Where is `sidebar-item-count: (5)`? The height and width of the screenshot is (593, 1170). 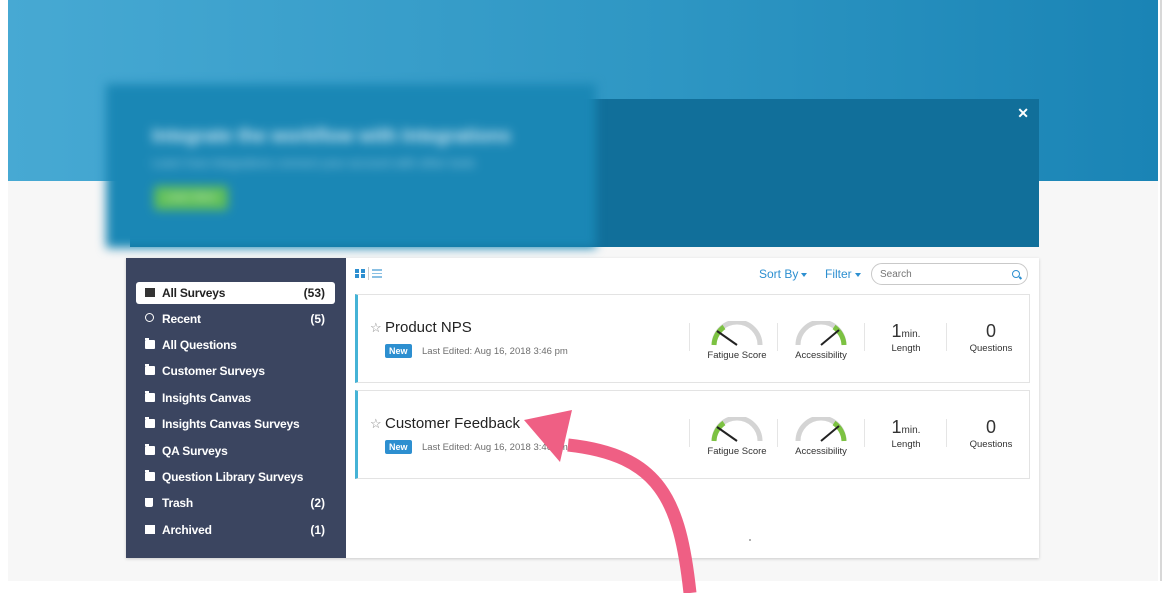 sidebar-item-count: (5) is located at coordinates (317, 319).